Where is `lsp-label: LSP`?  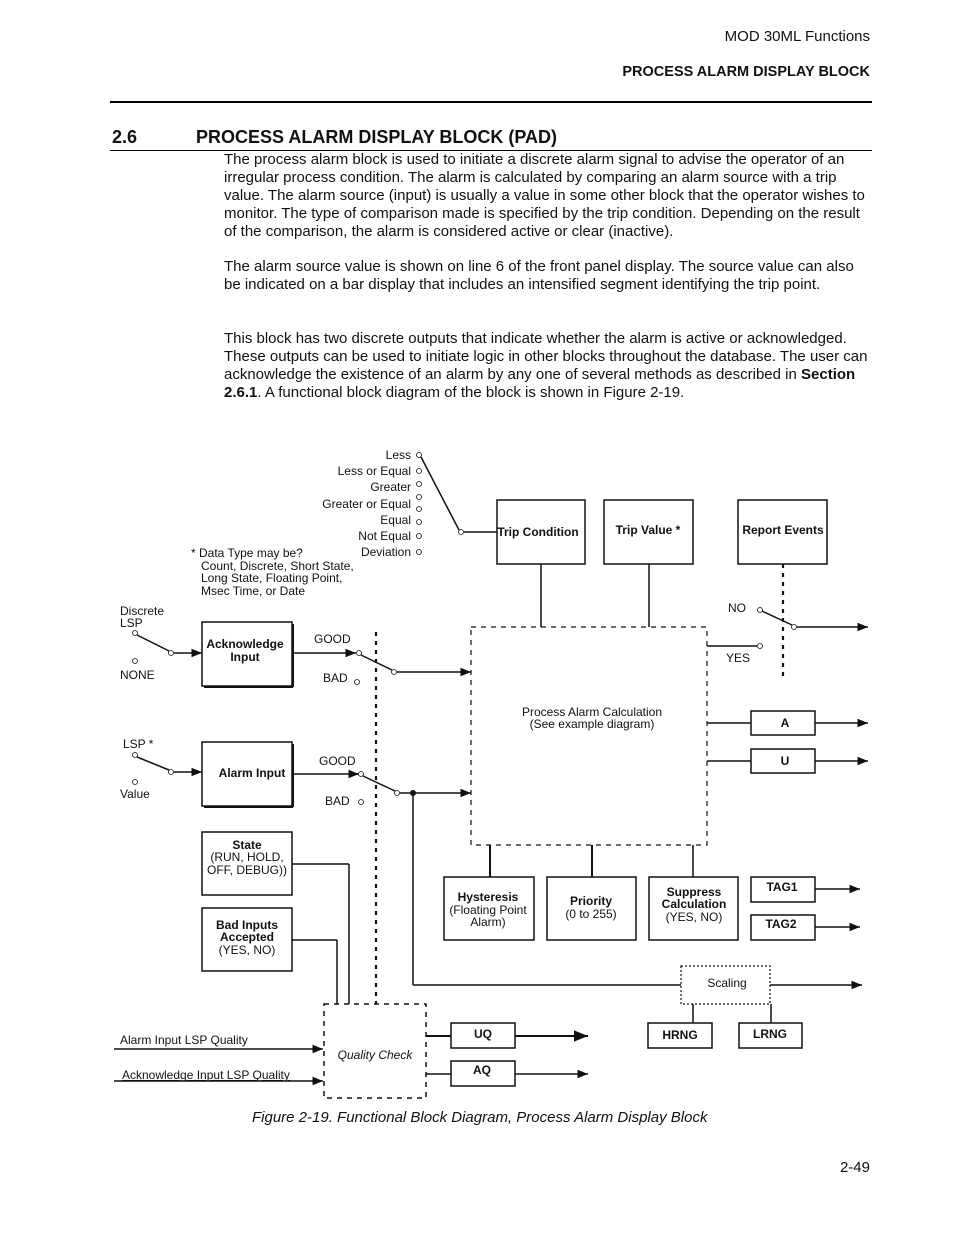
lsp-label: LSP is located at coordinates (131, 623).